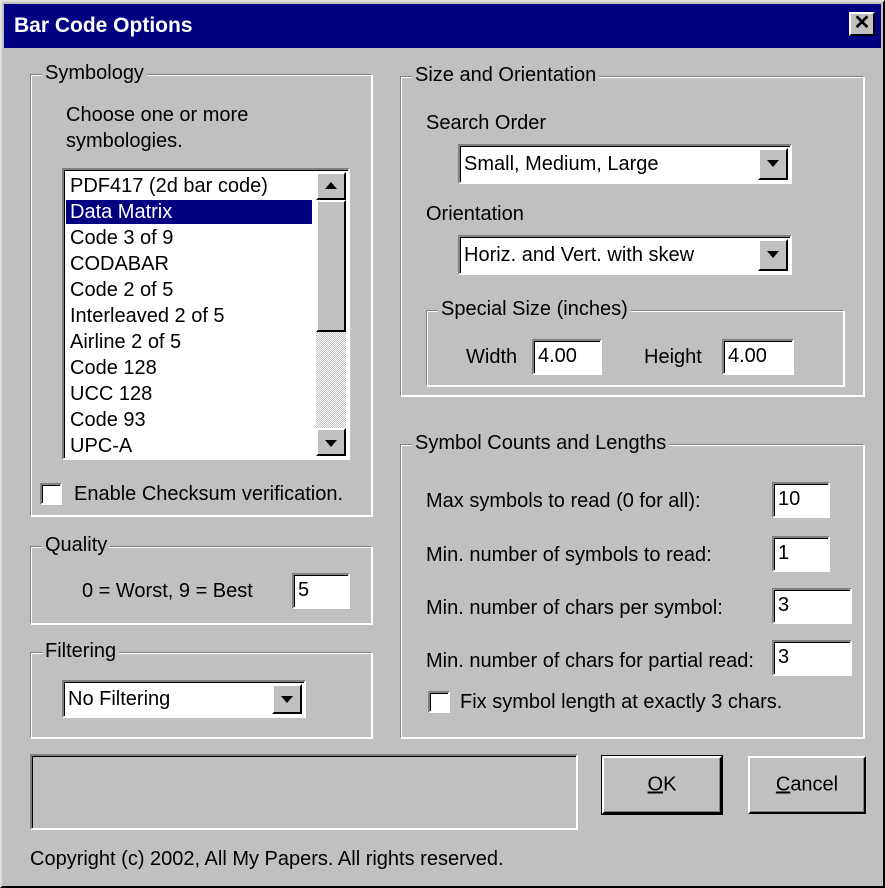 The width and height of the screenshot is (885, 888). Describe the element at coordinates (167, 591) in the screenshot. I see `quality-scale-text: 0 = Worst, 9 = Best` at that location.